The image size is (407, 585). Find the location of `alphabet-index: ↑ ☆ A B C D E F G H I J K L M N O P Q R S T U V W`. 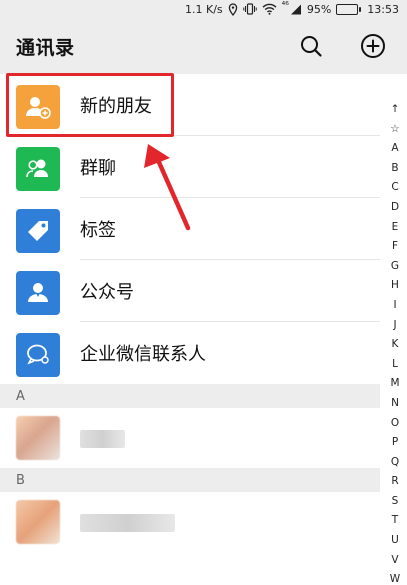

alphabet-index: ↑ ☆ A B C D E F G H I J K L M N O P Q R S T U V W is located at coordinates (395, 342).